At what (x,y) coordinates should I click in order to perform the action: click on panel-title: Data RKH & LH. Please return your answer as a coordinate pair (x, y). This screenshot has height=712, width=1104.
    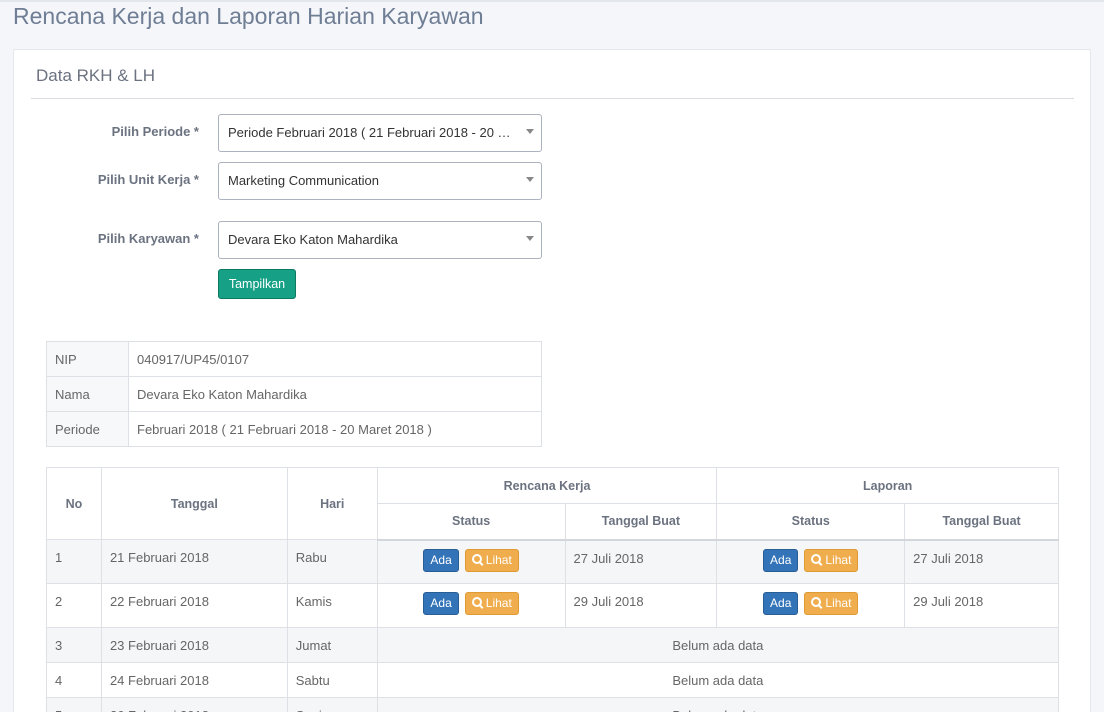
    Looking at the image, I should click on (96, 75).